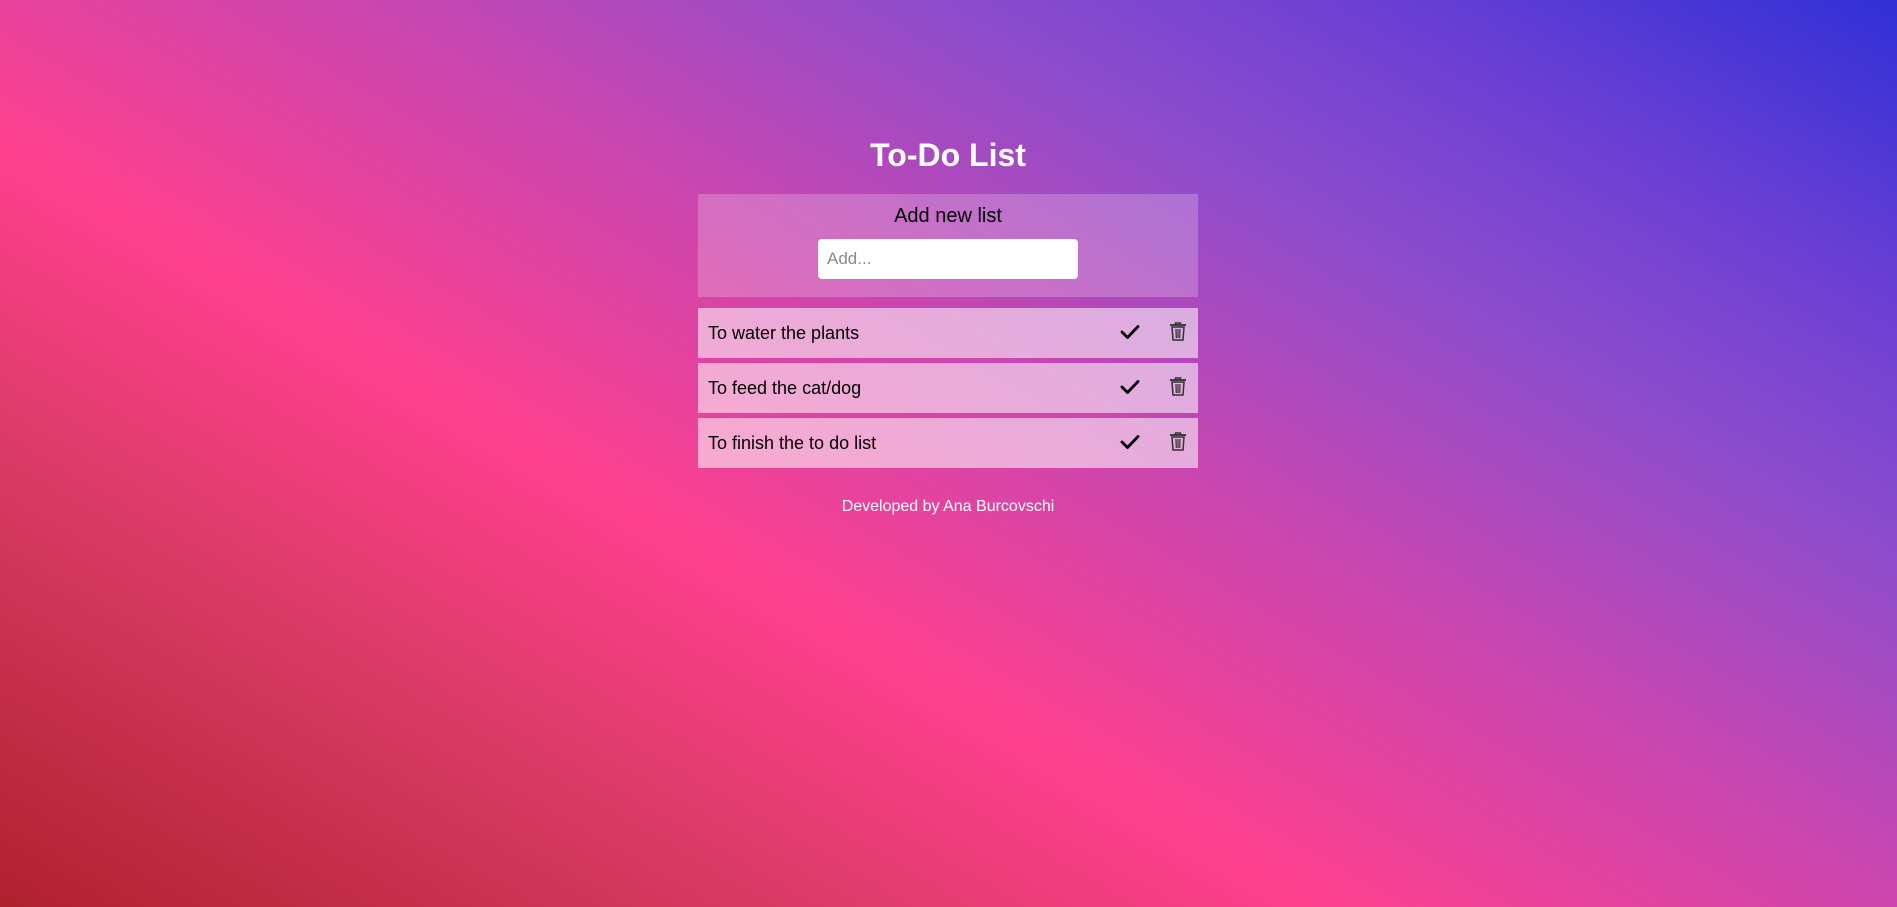  I want to click on add-list-heading: Add new list, so click(948, 216).